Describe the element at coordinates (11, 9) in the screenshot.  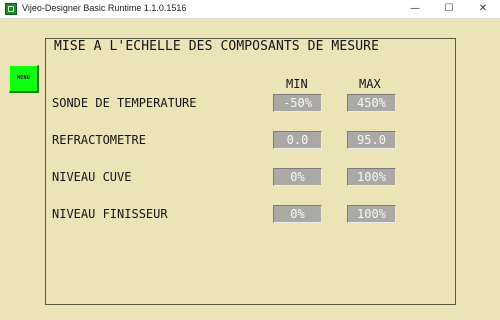
I see `vijeo-app-icon` at that location.